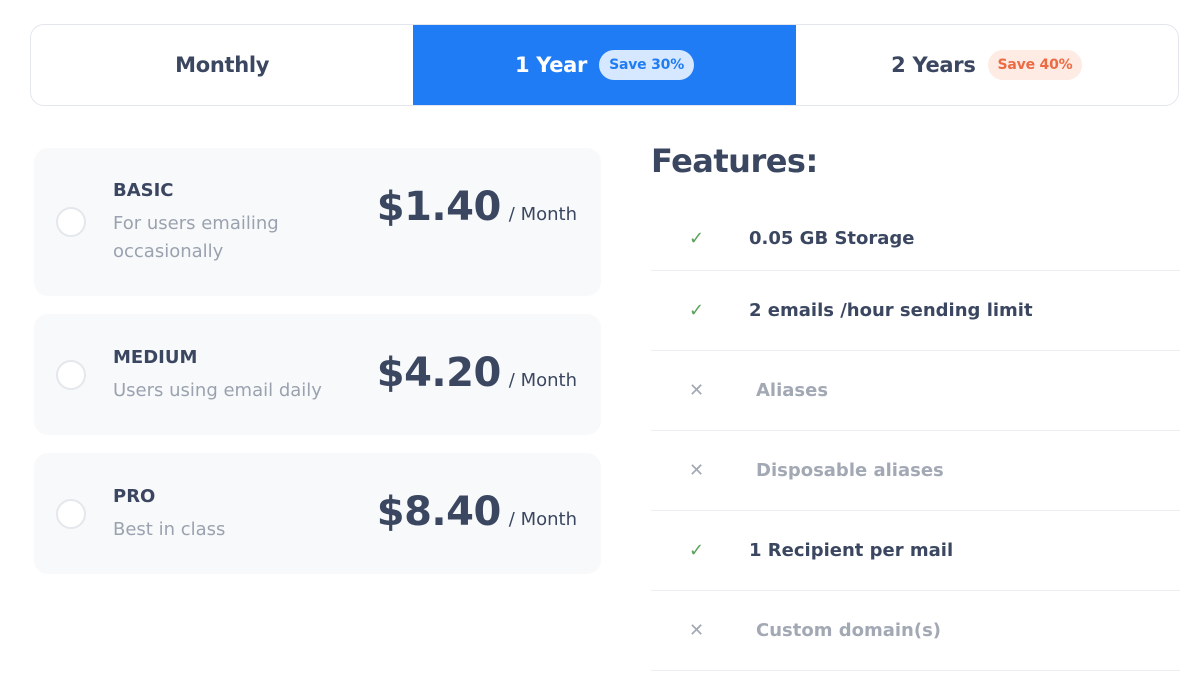 This screenshot has width=1200, height=677. What do you see at coordinates (915, 238) in the screenshot?
I see `feature-item: ✓ 0.05 GB Storage` at bounding box center [915, 238].